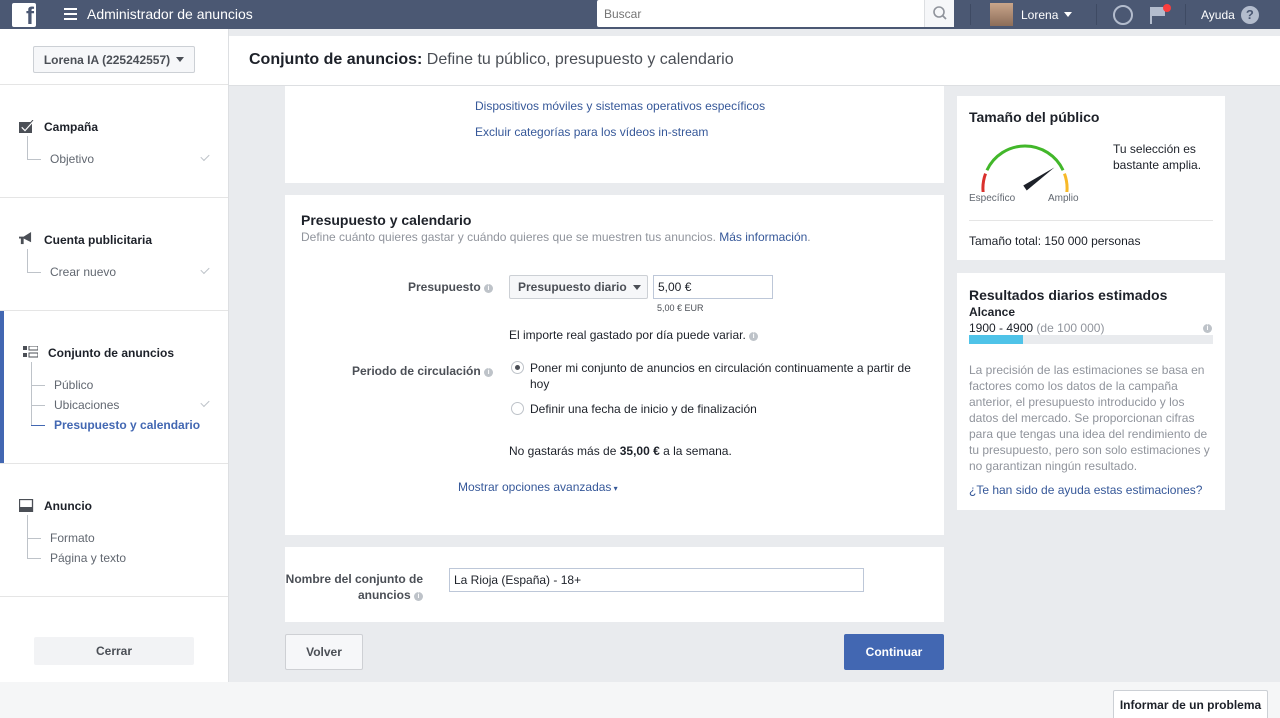  I want to click on continue-button: Continuar, so click(894, 652).